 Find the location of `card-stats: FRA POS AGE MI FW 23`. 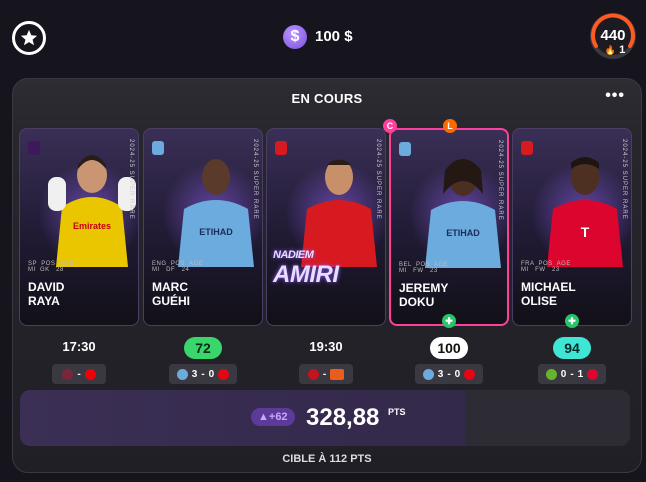

card-stats: FRA POS AGE MI FW 23 is located at coordinates (546, 267).